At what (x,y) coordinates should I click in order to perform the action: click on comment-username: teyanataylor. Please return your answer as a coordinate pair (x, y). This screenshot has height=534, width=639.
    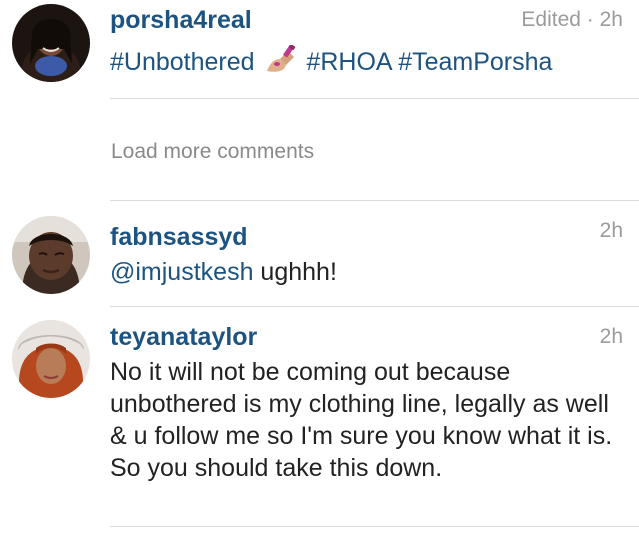
    Looking at the image, I should click on (183, 337).